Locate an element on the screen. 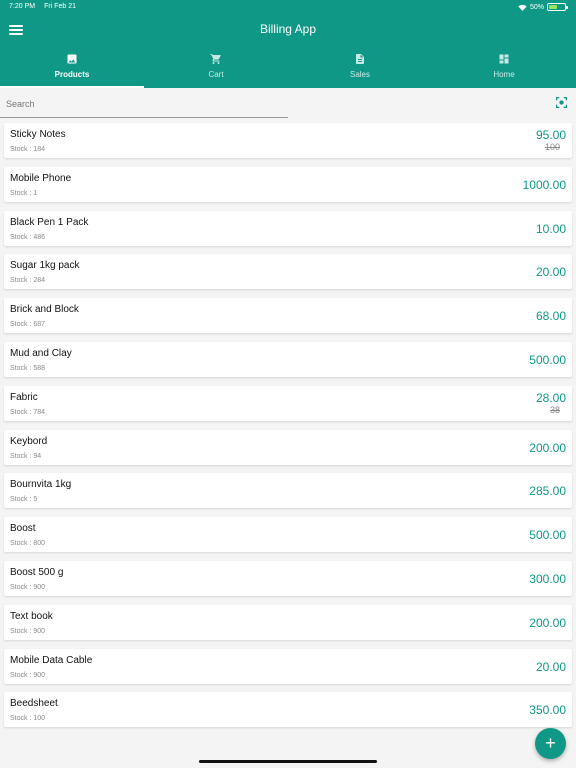 This screenshot has height=768, width=576. product-price: 285.00 is located at coordinates (547, 491).